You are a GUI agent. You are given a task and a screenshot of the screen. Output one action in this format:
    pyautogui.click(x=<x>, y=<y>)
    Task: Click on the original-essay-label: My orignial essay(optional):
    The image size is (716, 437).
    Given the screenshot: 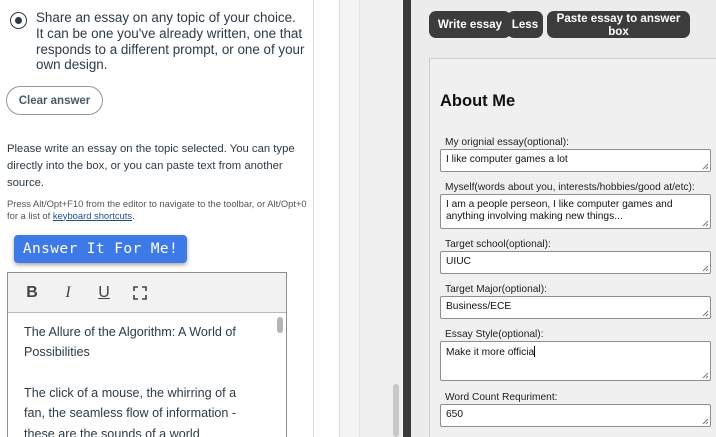 What is the action you would take?
    pyautogui.click(x=507, y=142)
    